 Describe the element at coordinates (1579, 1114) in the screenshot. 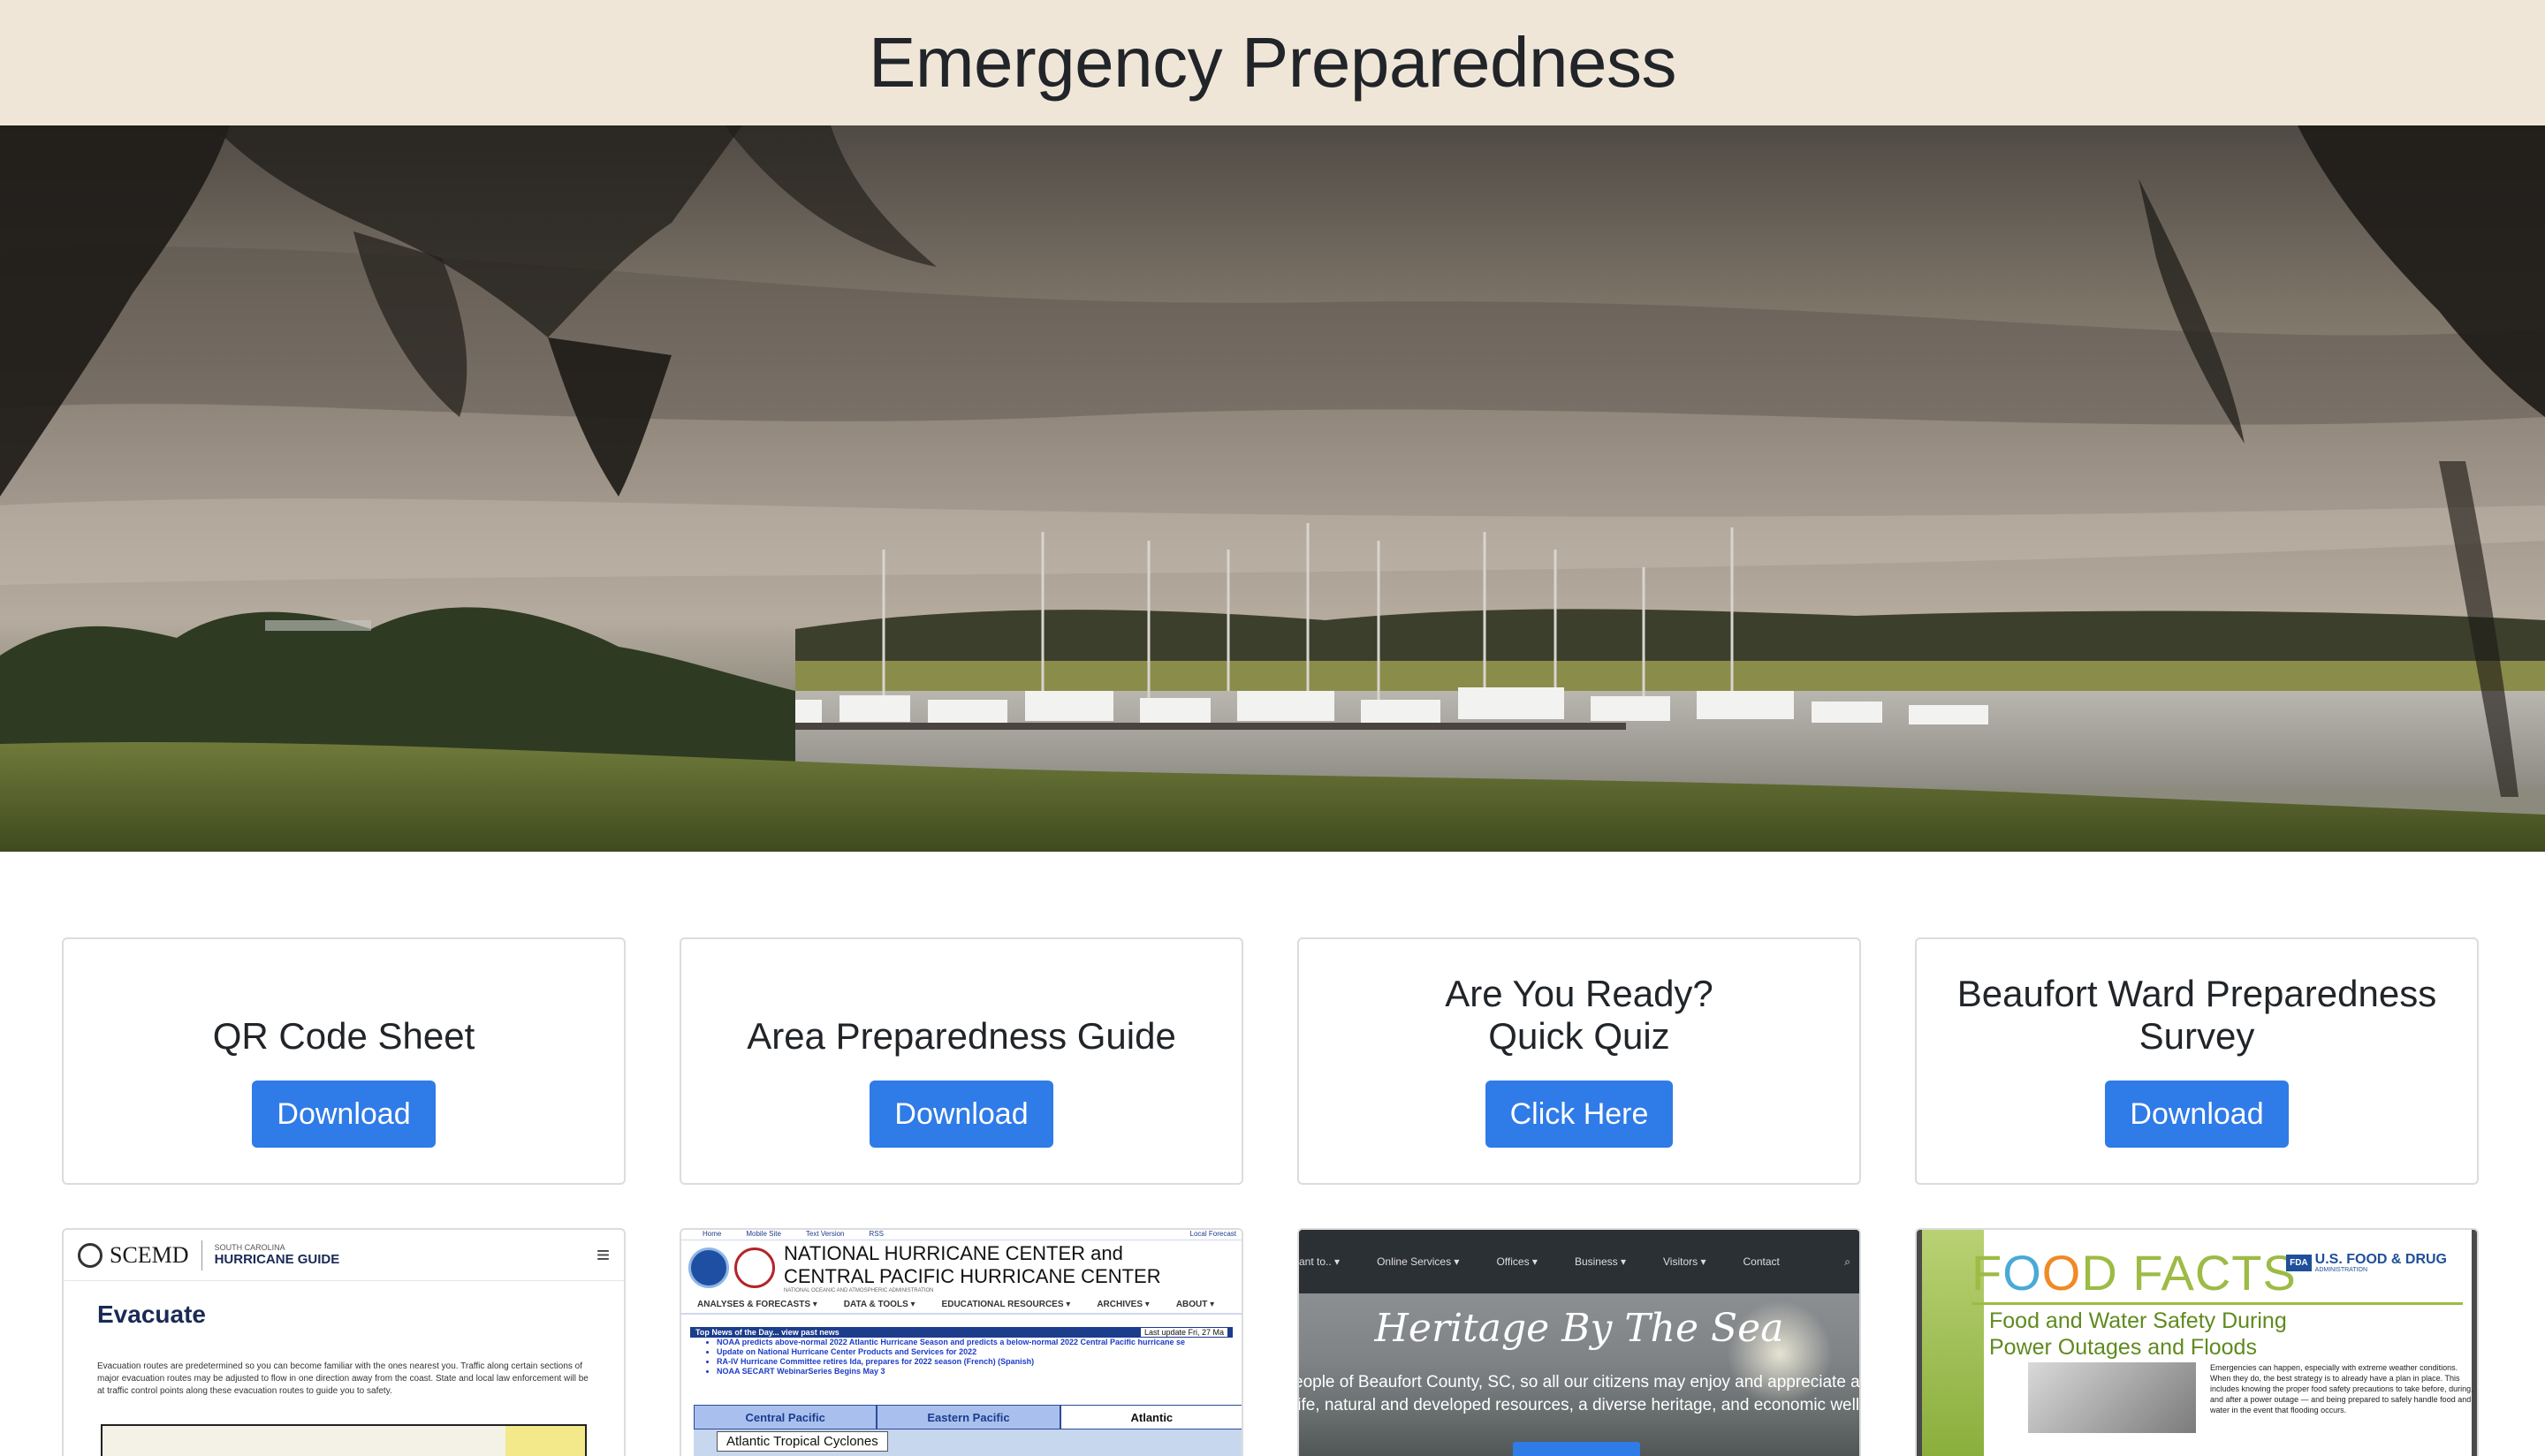

I see `quiz-click-here-button: Click Here` at that location.